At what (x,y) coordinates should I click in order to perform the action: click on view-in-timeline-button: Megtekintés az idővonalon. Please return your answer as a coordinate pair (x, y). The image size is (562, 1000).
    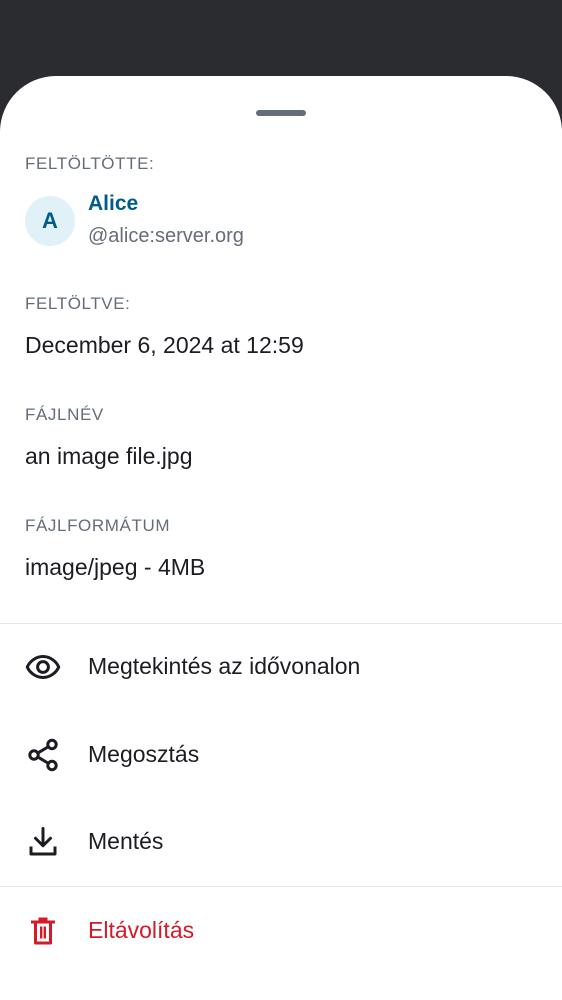
    Looking at the image, I should click on (281, 667).